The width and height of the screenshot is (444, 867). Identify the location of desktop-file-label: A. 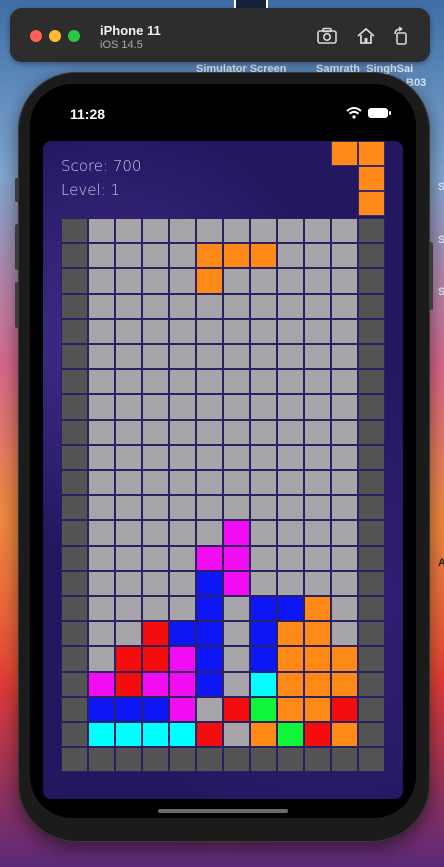
(441, 563).